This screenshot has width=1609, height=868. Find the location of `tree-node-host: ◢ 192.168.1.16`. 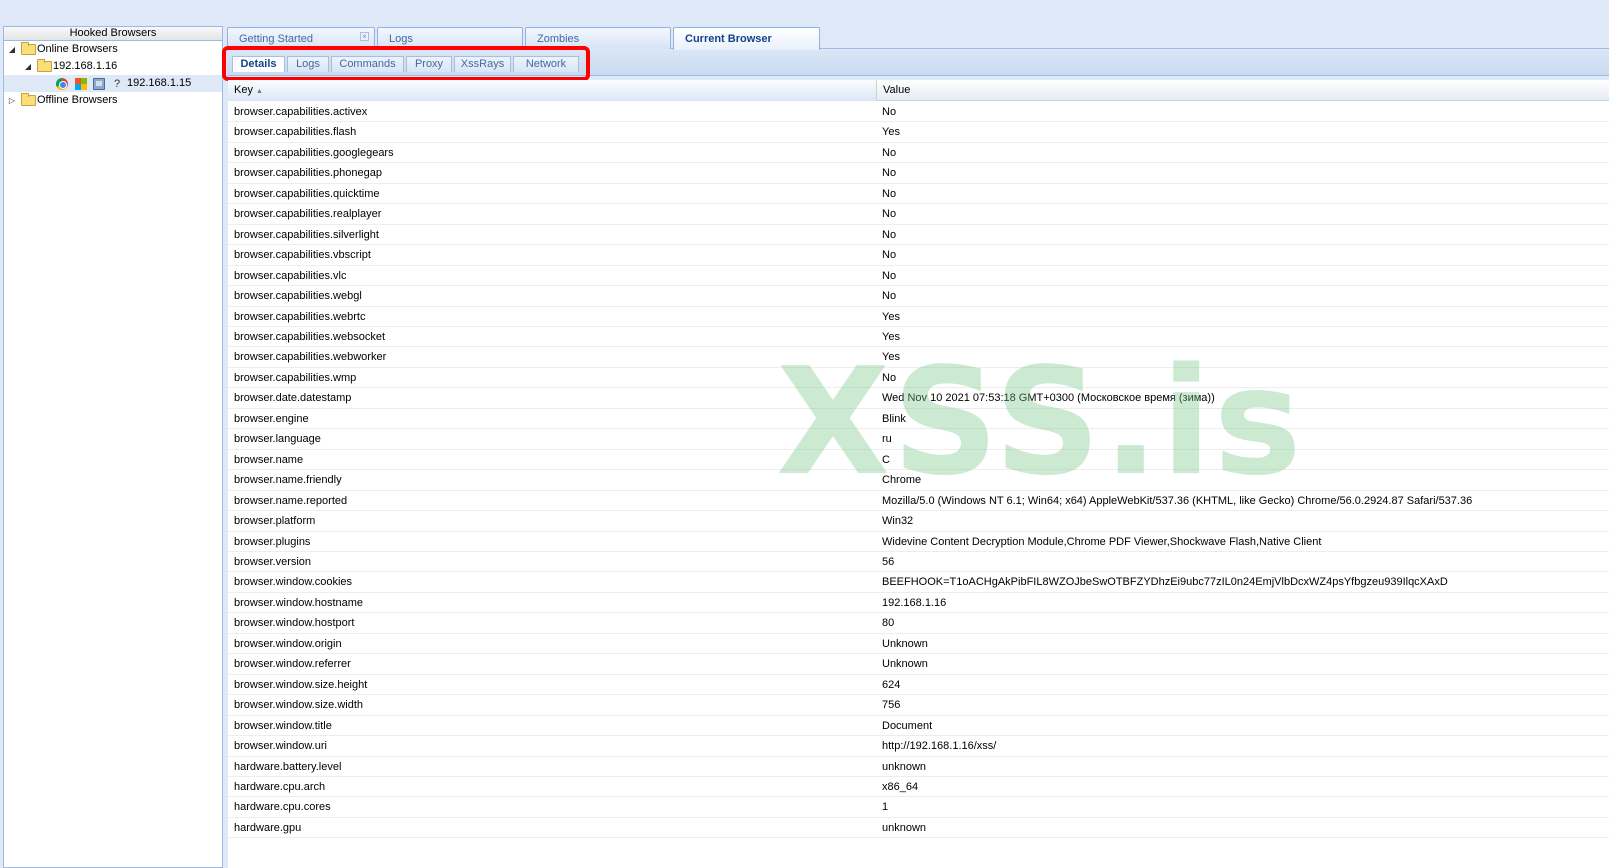

tree-node-host: ◢ 192.168.1.16 is located at coordinates (113, 66).